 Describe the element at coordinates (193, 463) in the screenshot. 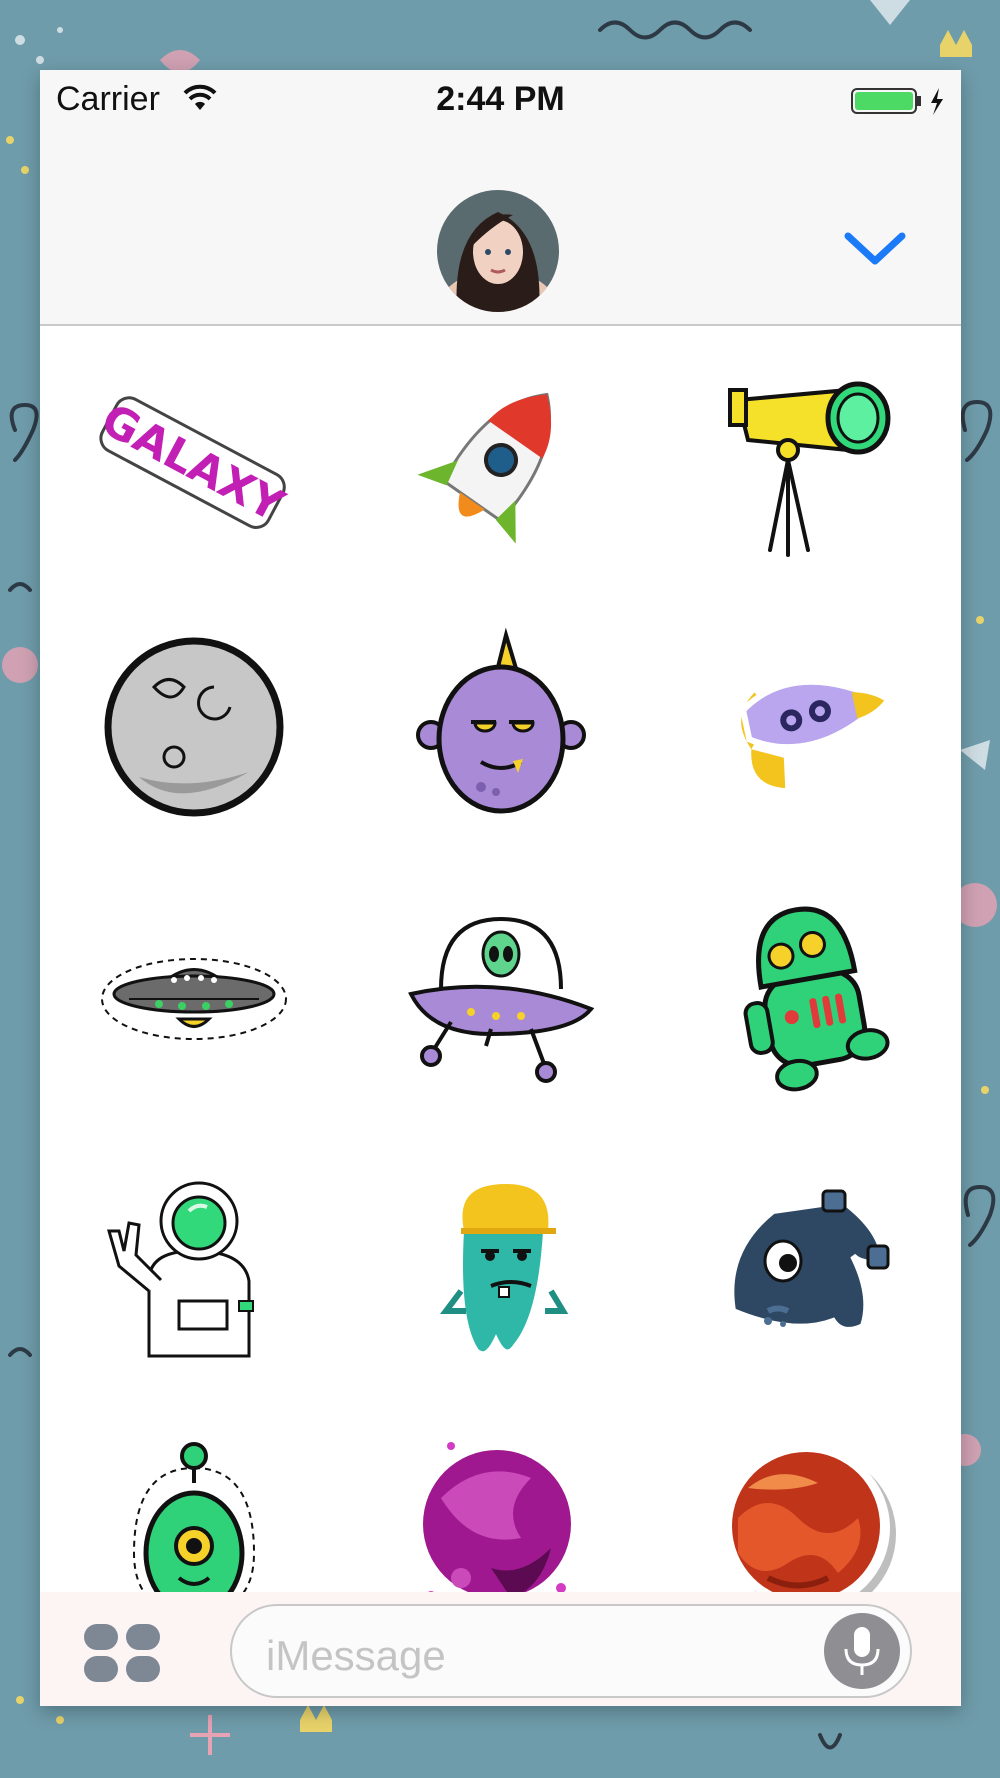

I see `sticker-galaxy-label: GALAXY` at that location.